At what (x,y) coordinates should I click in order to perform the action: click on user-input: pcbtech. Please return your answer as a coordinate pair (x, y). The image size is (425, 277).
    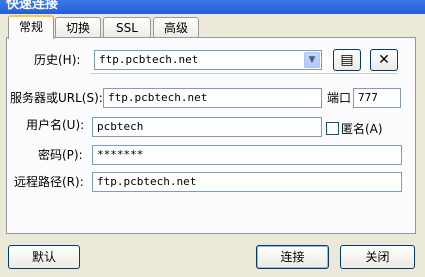
    Looking at the image, I should click on (207, 127).